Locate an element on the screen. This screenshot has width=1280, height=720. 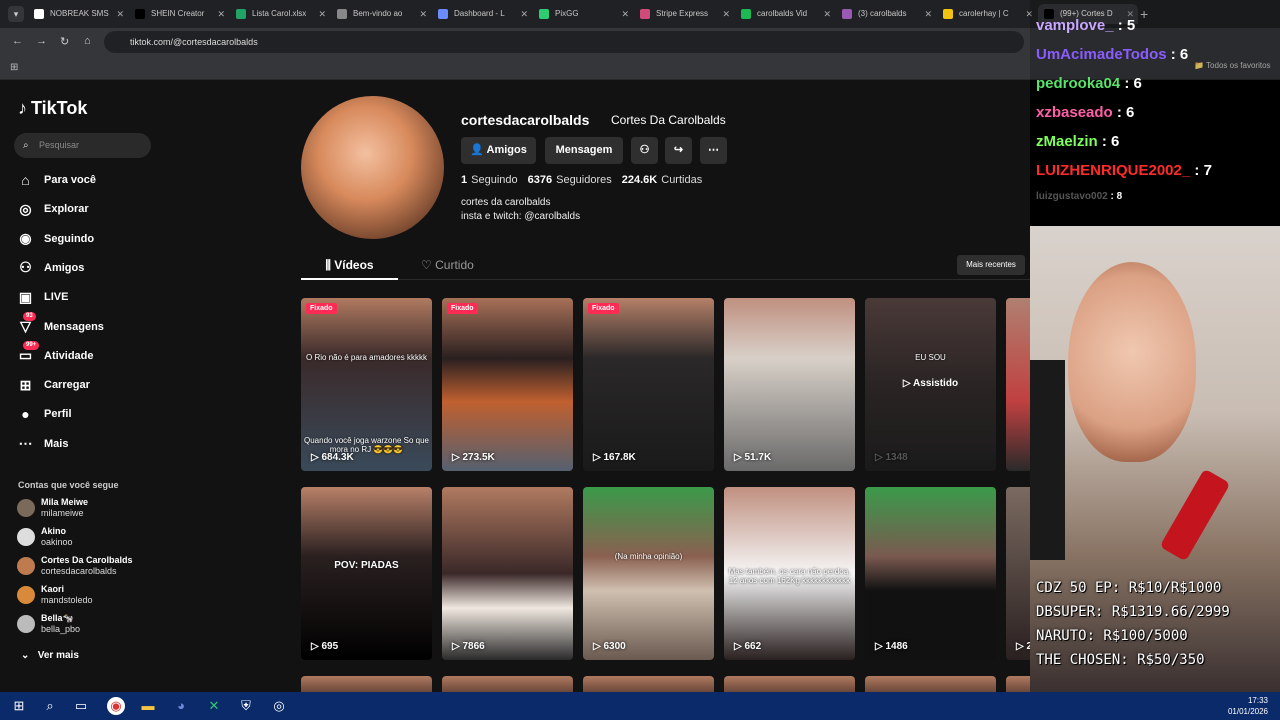
browser-tab: NOBREAK SMS ✕ is located at coordinates (78, 14).